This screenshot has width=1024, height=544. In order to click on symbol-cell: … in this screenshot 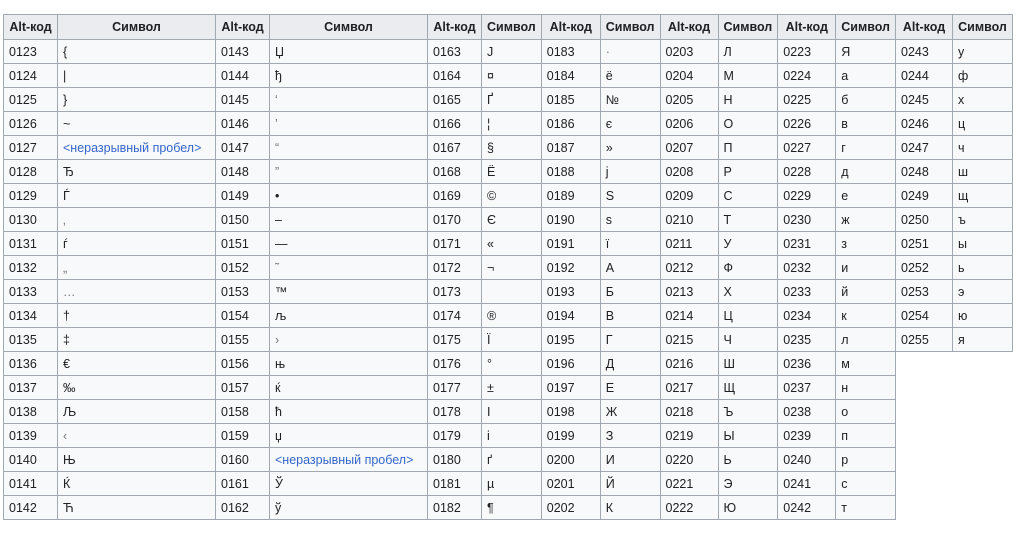, I will do `click(136, 291)`.